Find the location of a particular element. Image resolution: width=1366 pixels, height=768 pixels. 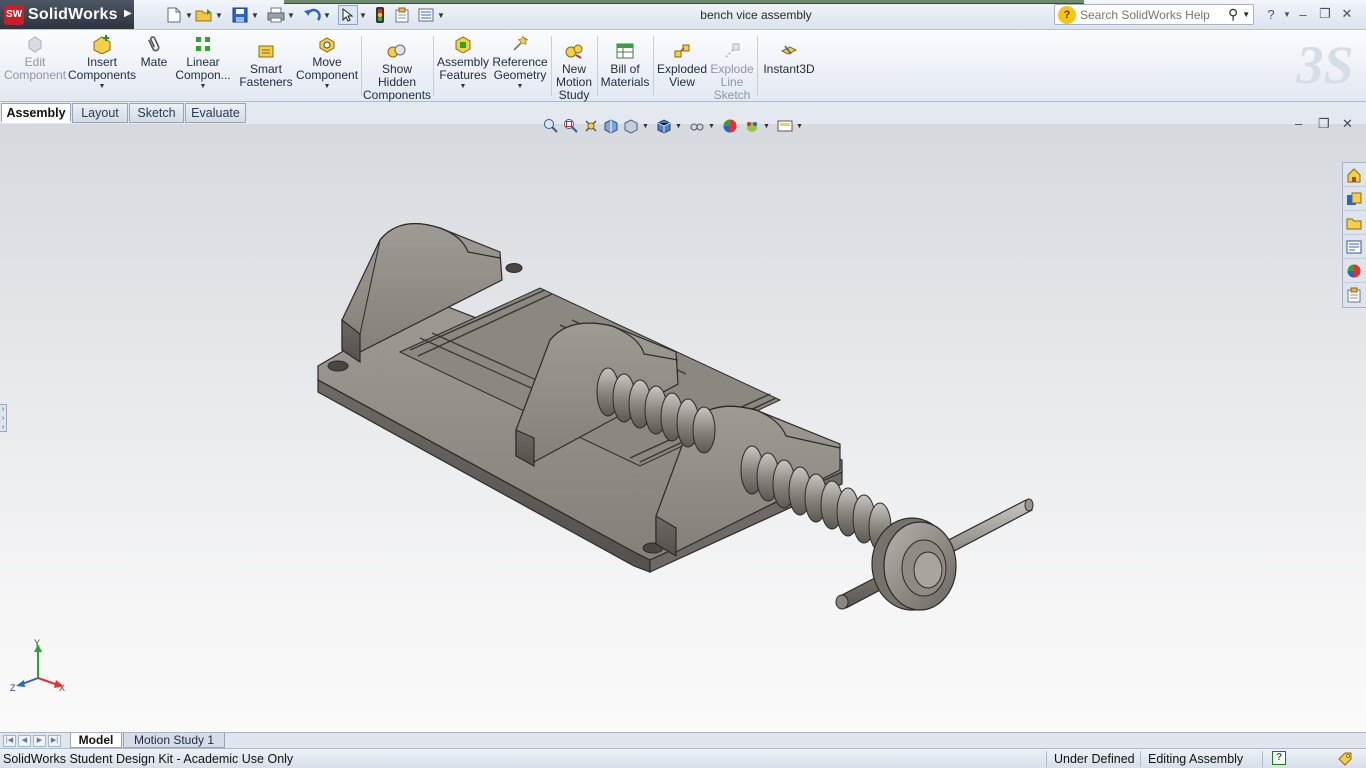

dassault-systemes-logo: 3S is located at coordinates (1325, 65).